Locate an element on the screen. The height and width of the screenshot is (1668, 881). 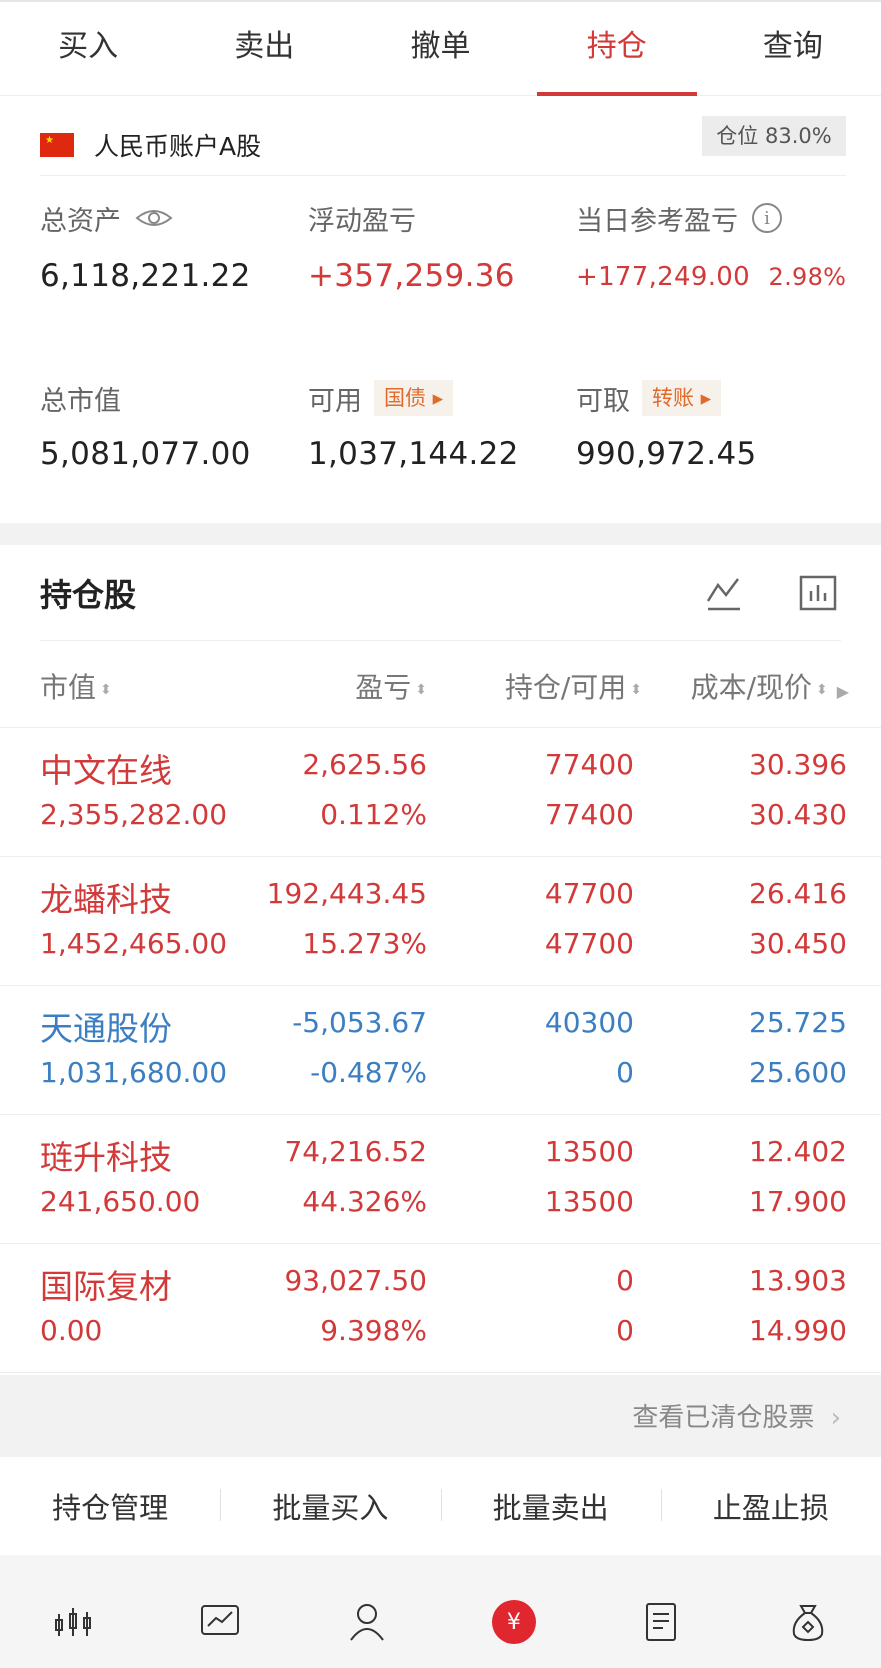
float-pl-value: +357,259.36 is located at coordinates (411, 276).